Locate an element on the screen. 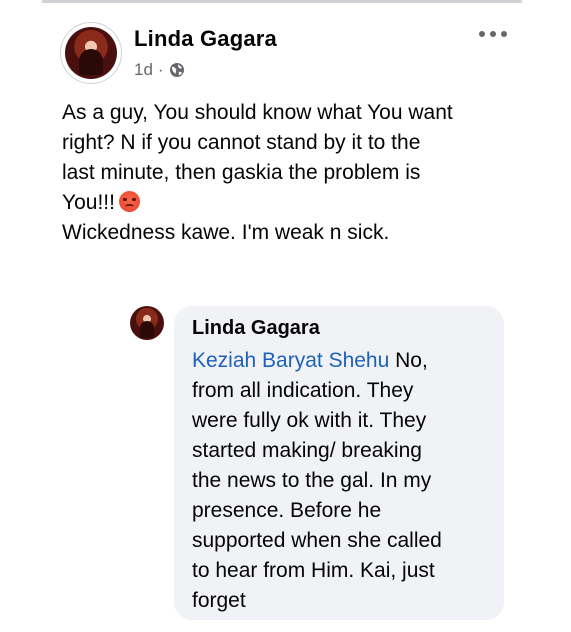 The height and width of the screenshot is (632, 571). comment-author-name: Linda Gagara is located at coordinates (256, 328).